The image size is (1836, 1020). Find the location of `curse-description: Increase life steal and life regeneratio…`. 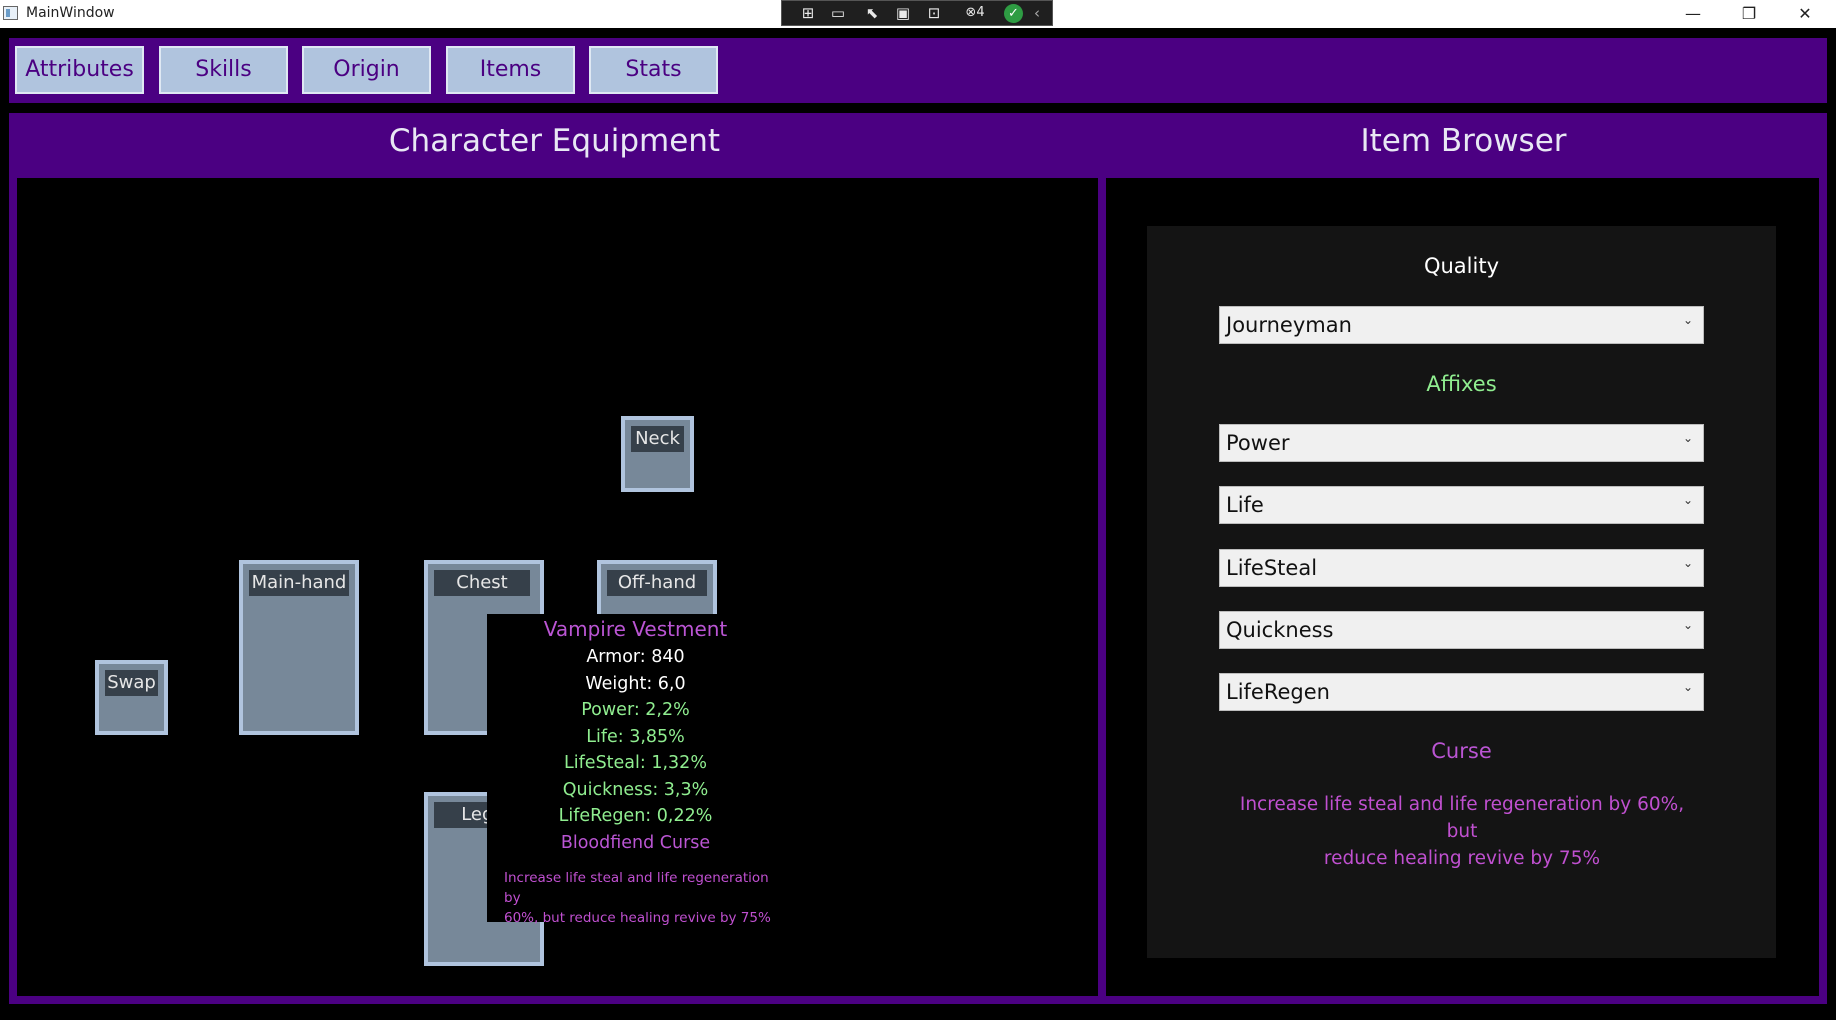

curse-description: Increase life steal and life regeneratio… is located at coordinates (1462, 831).